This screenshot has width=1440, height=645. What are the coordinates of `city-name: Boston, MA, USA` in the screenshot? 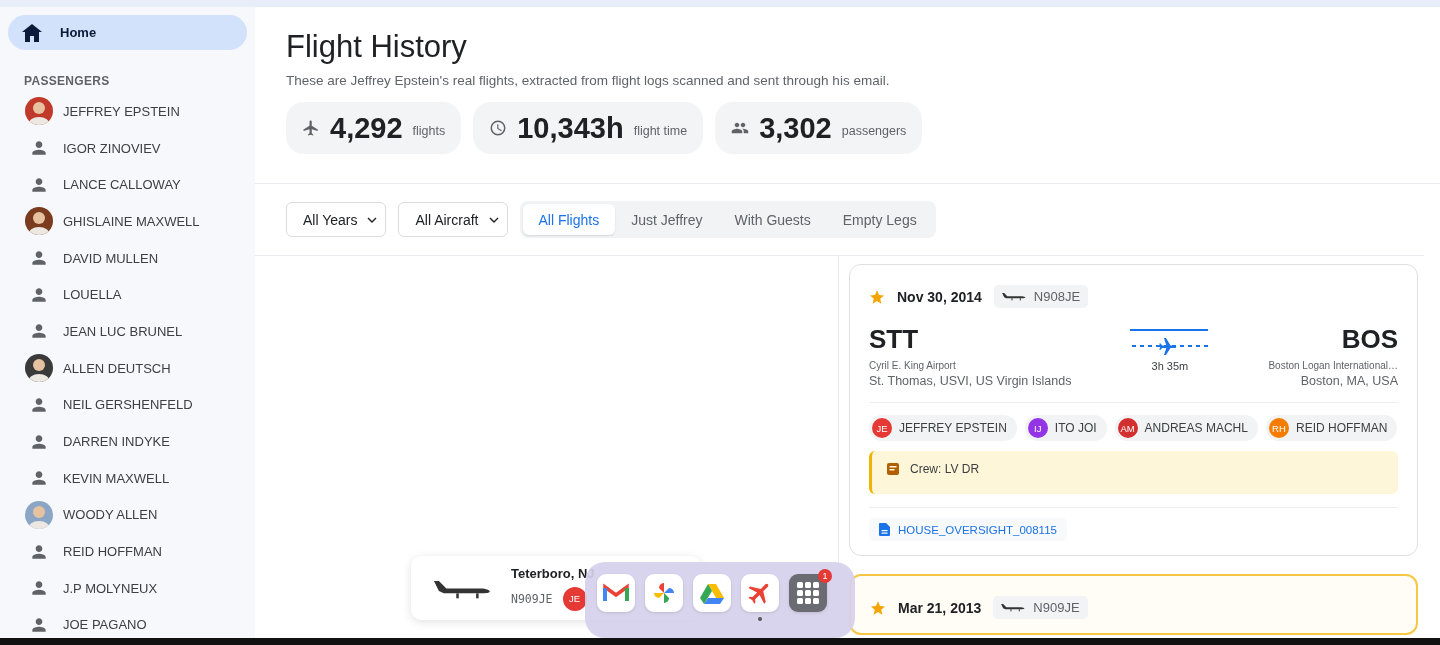 It's located at (1349, 381).